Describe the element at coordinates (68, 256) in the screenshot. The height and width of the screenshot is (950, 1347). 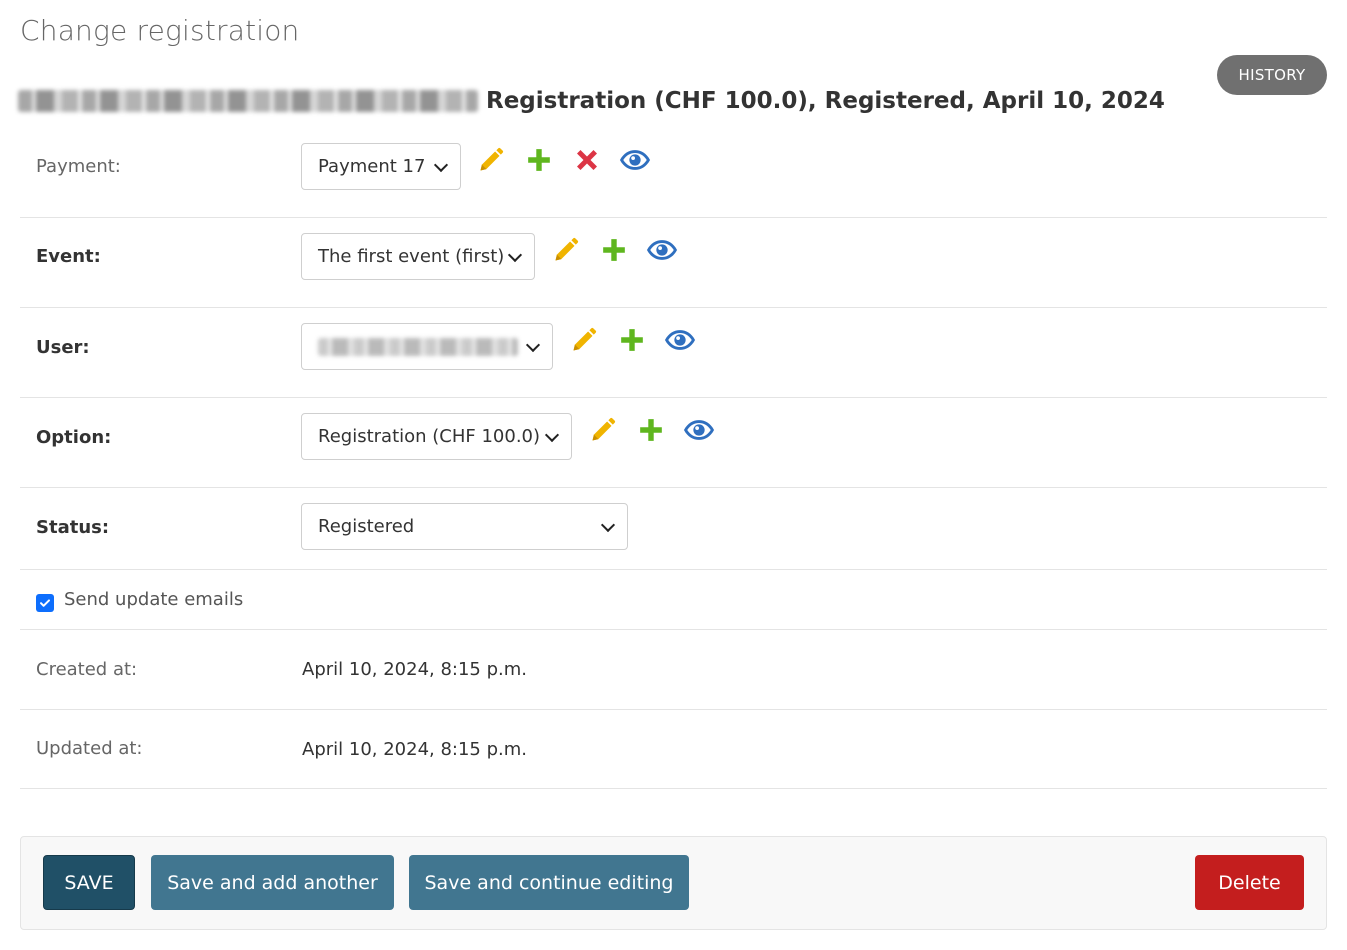
I see `event-label: Event:` at that location.